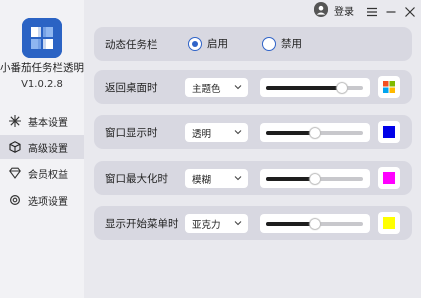 The width and height of the screenshot is (421, 298). Describe the element at coordinates (206, 225) in the screenshot. I see `select-value: 亚克力` at that location.